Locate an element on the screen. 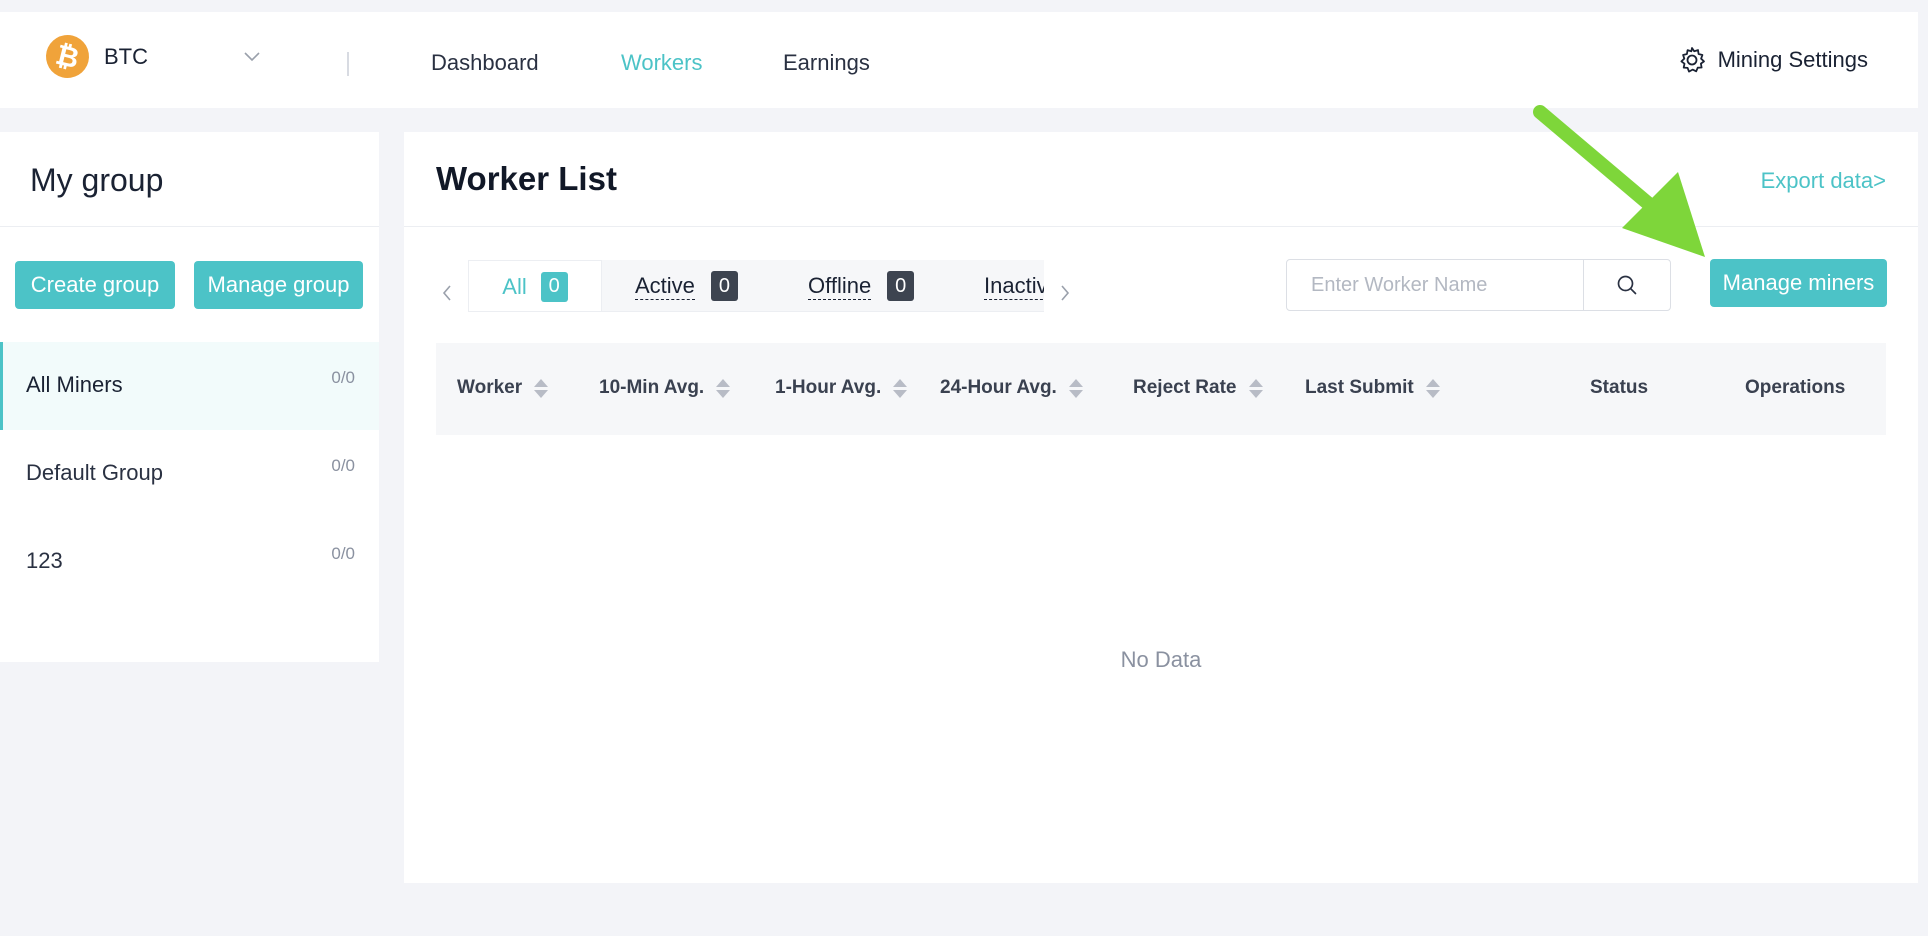 This screenshot has width=1928, height=936. column-last-submit: Last Submit is located at coordinates (1372, 388).